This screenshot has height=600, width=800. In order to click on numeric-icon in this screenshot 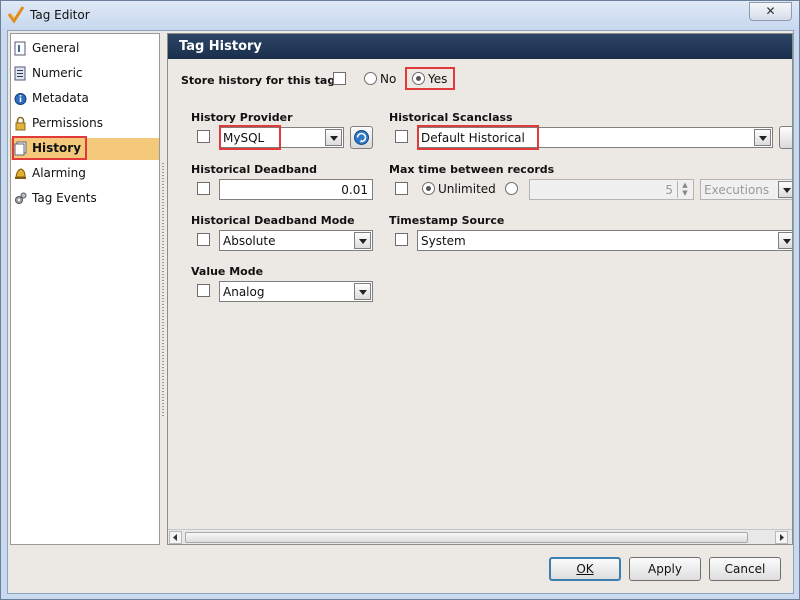, I will do `click(20, 73)`.